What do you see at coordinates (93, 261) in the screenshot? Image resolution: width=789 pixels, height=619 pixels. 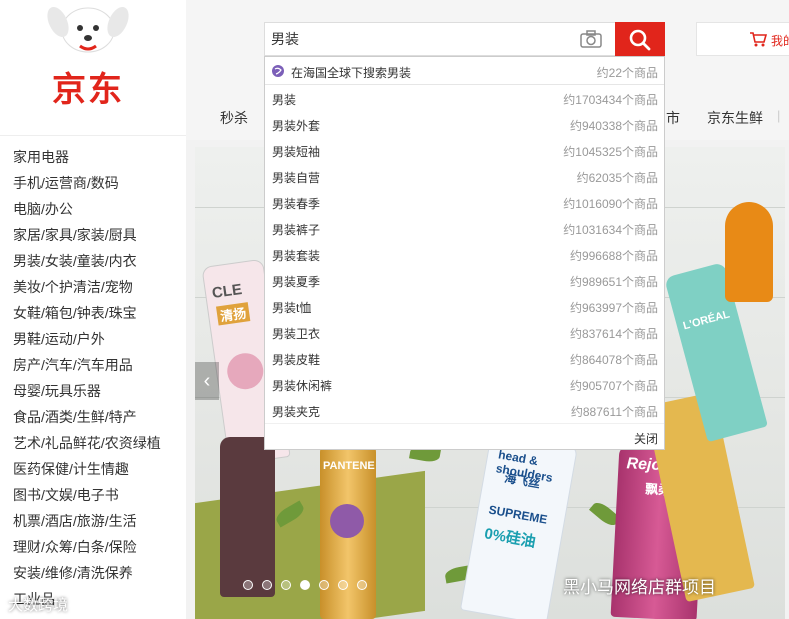 I see `category-item: 男装/女装/童装/内衣` at bounding box center [93, 261].